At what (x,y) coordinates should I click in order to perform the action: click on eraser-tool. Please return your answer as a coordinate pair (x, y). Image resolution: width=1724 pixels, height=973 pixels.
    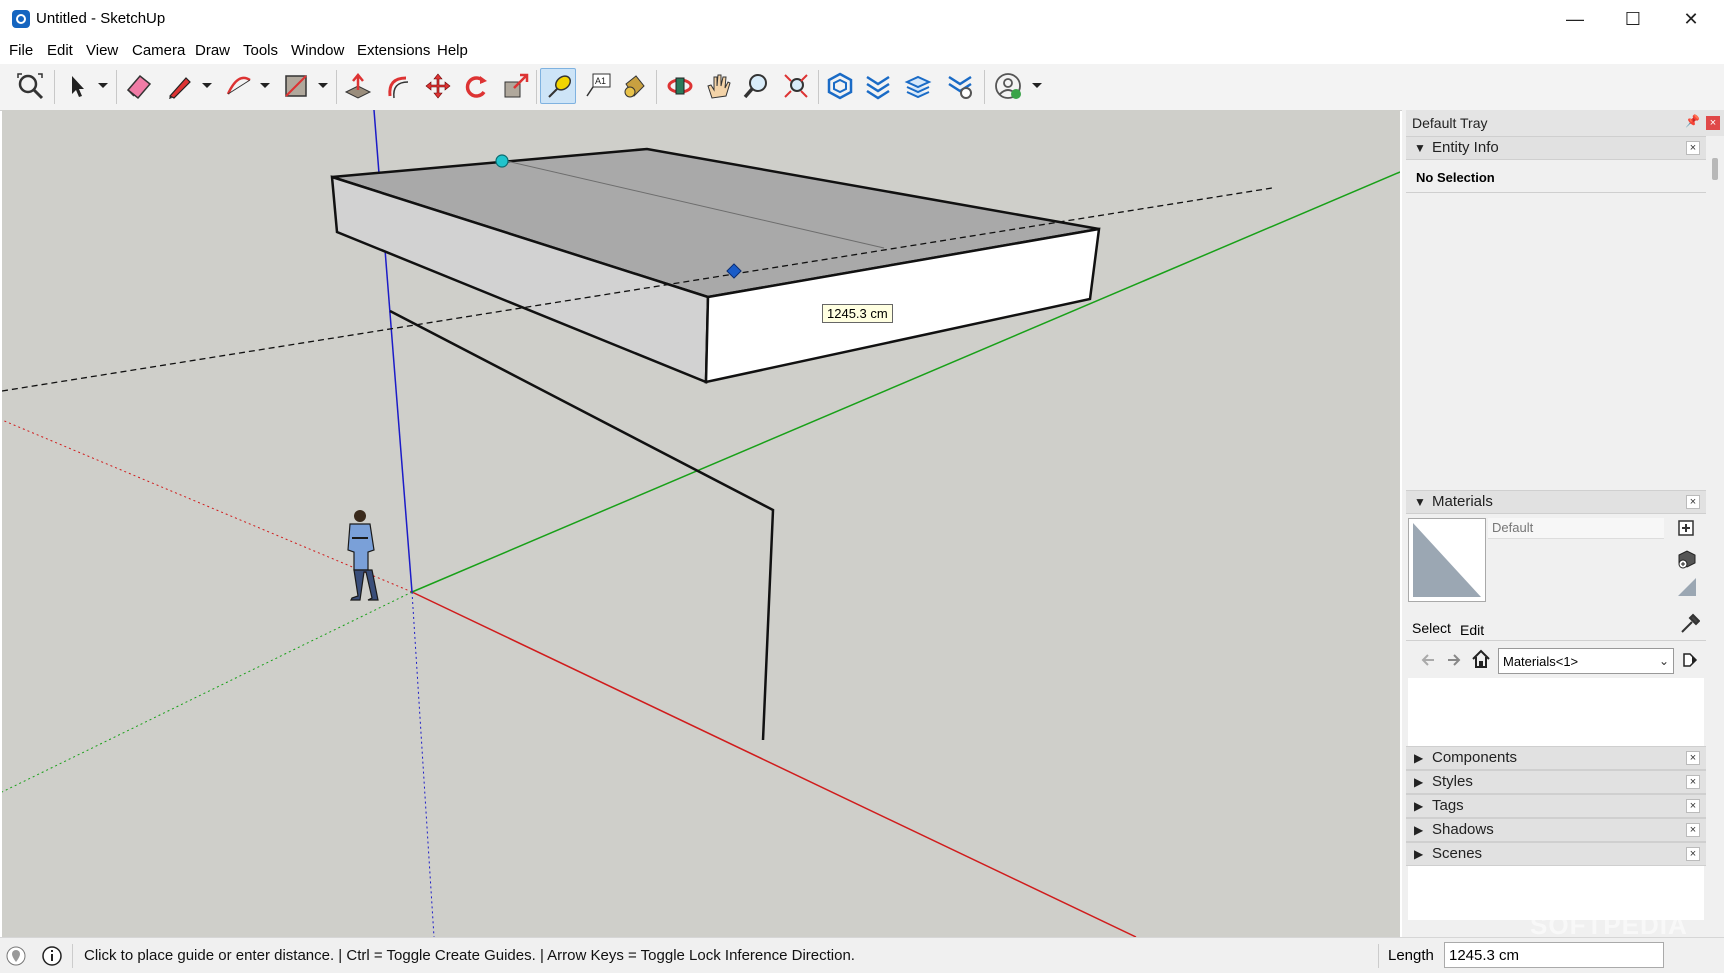
    Looking at the image, I should click on (138, 86).